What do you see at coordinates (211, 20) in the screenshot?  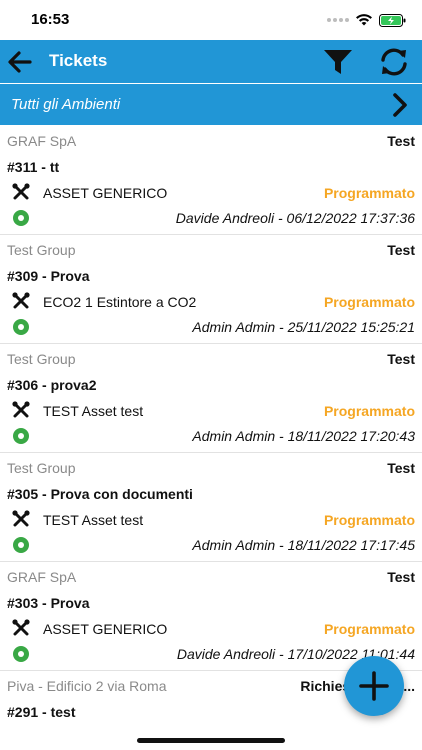 I see `status-bar: 16:53` at bounding box center [211, 20].